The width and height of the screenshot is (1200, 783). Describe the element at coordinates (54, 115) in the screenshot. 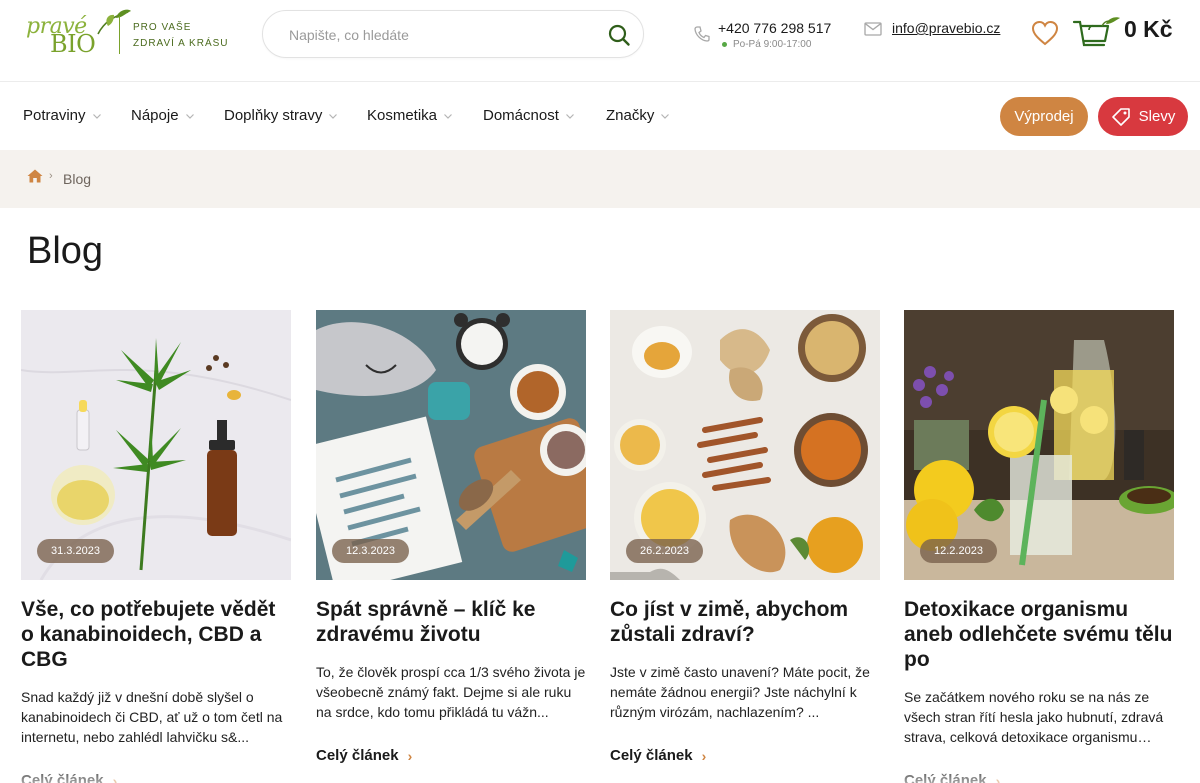

I see `nav-item-label: Potraviny` at that location.